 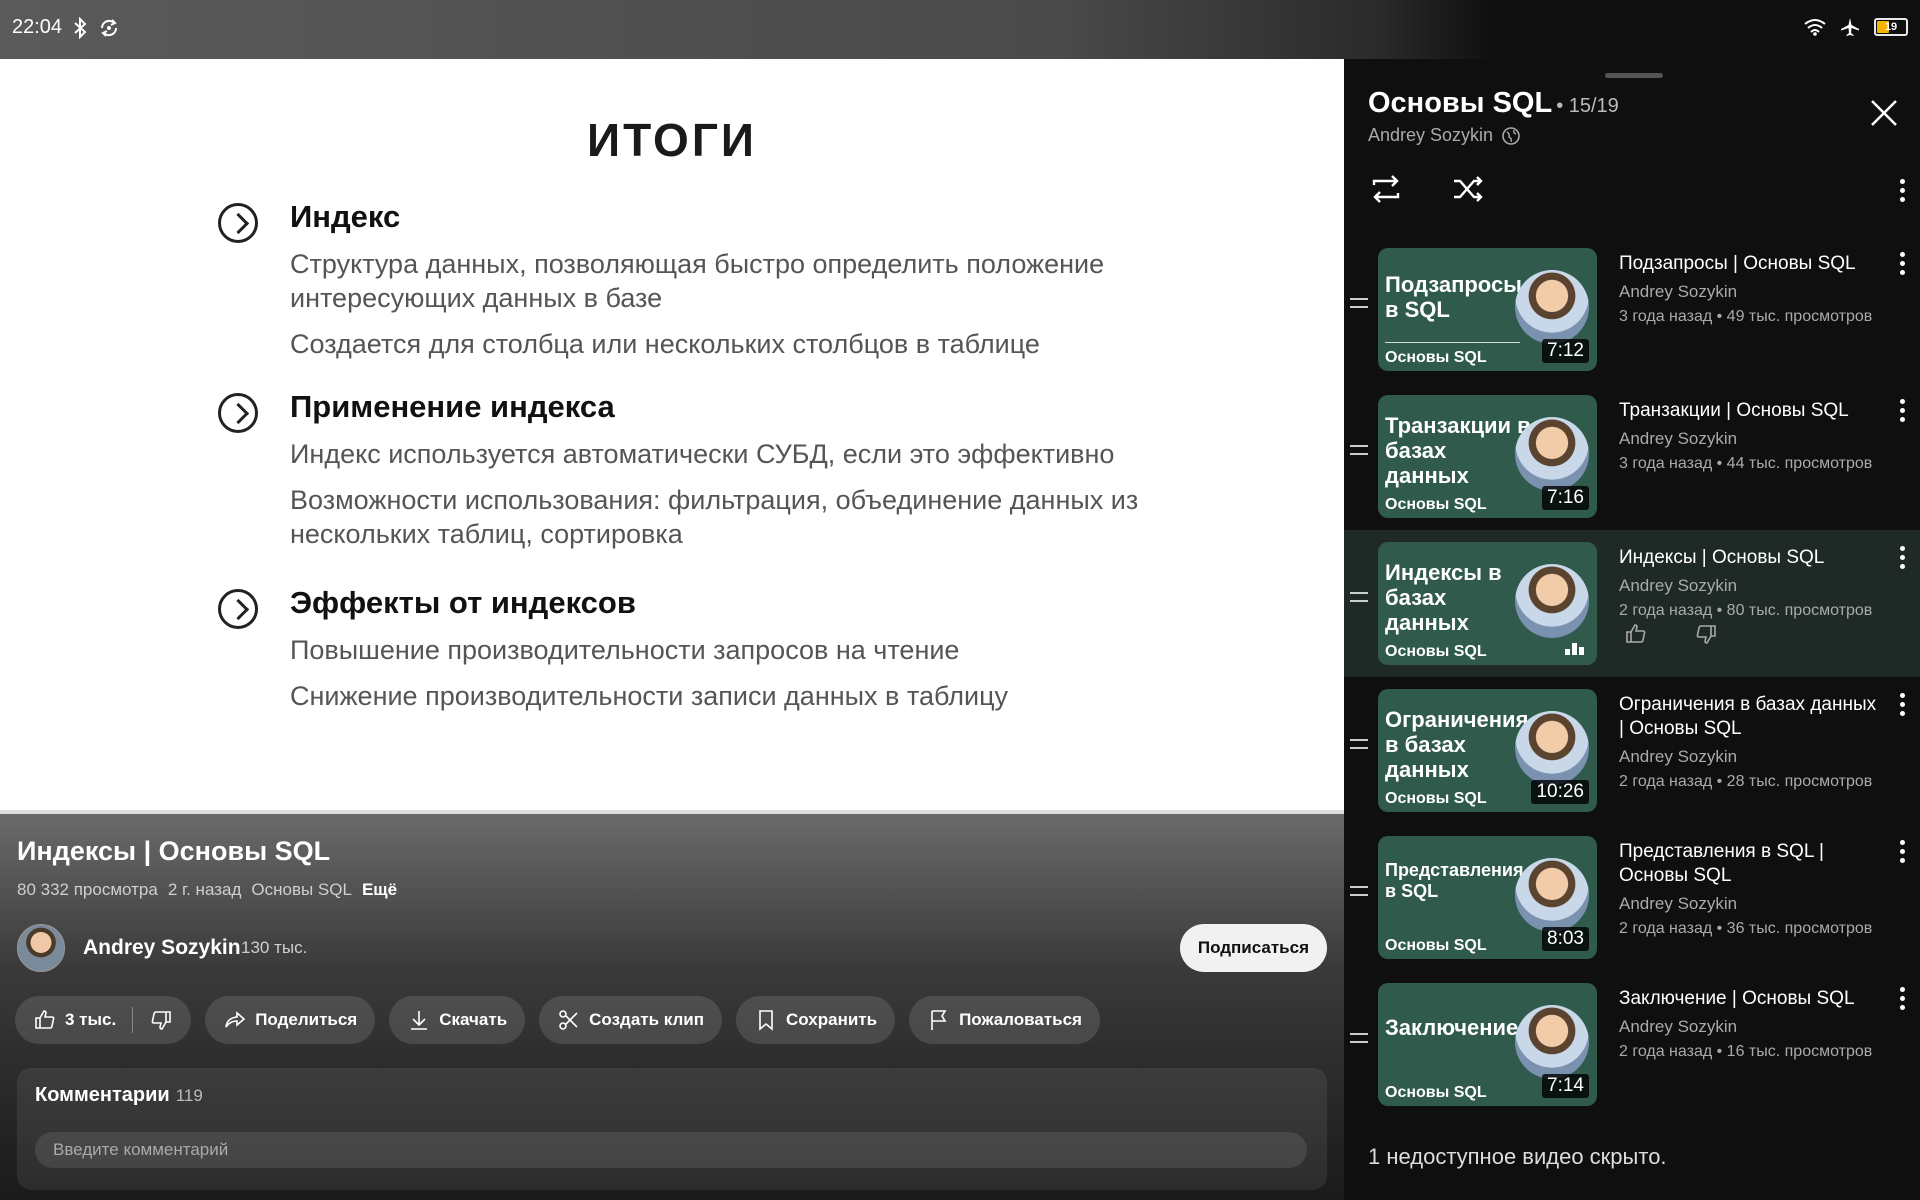 I want to click on create-clip-button: Создать клип, so click(x=631, y=1020).